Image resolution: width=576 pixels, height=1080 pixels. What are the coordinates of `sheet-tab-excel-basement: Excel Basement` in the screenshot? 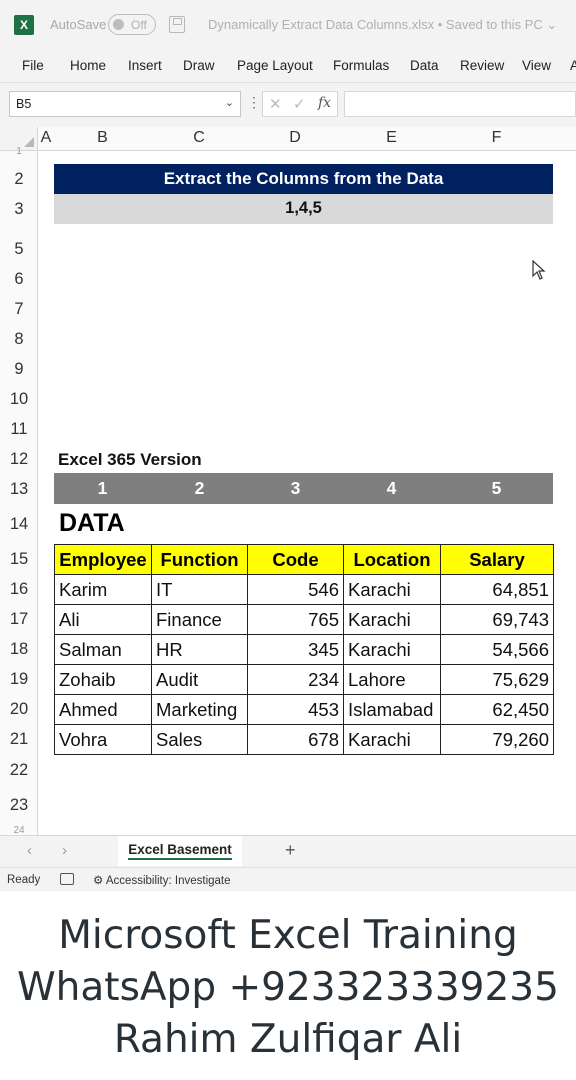 It's located at (180, 851).